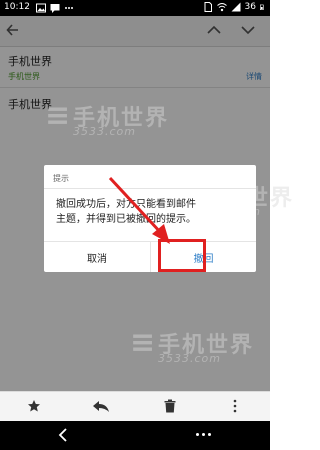 This screenshot has width=320, height=450. What do you see at coordinates (61, 178) in the screenshot?
I see `dialog-title: 提示` at bounding box center [61, 178].